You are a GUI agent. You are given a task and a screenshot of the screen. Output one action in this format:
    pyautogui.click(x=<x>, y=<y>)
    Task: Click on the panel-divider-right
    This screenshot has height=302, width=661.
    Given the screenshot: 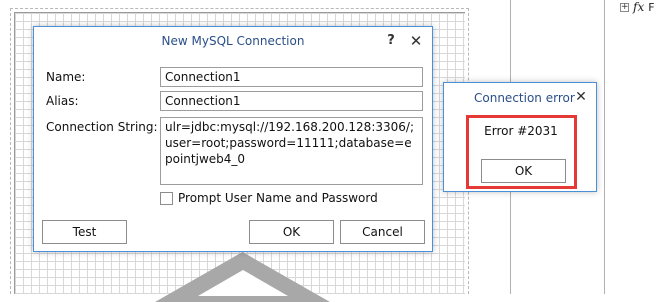 What is the action you would take?
    pyautogui.click(x=604, y=147)
    